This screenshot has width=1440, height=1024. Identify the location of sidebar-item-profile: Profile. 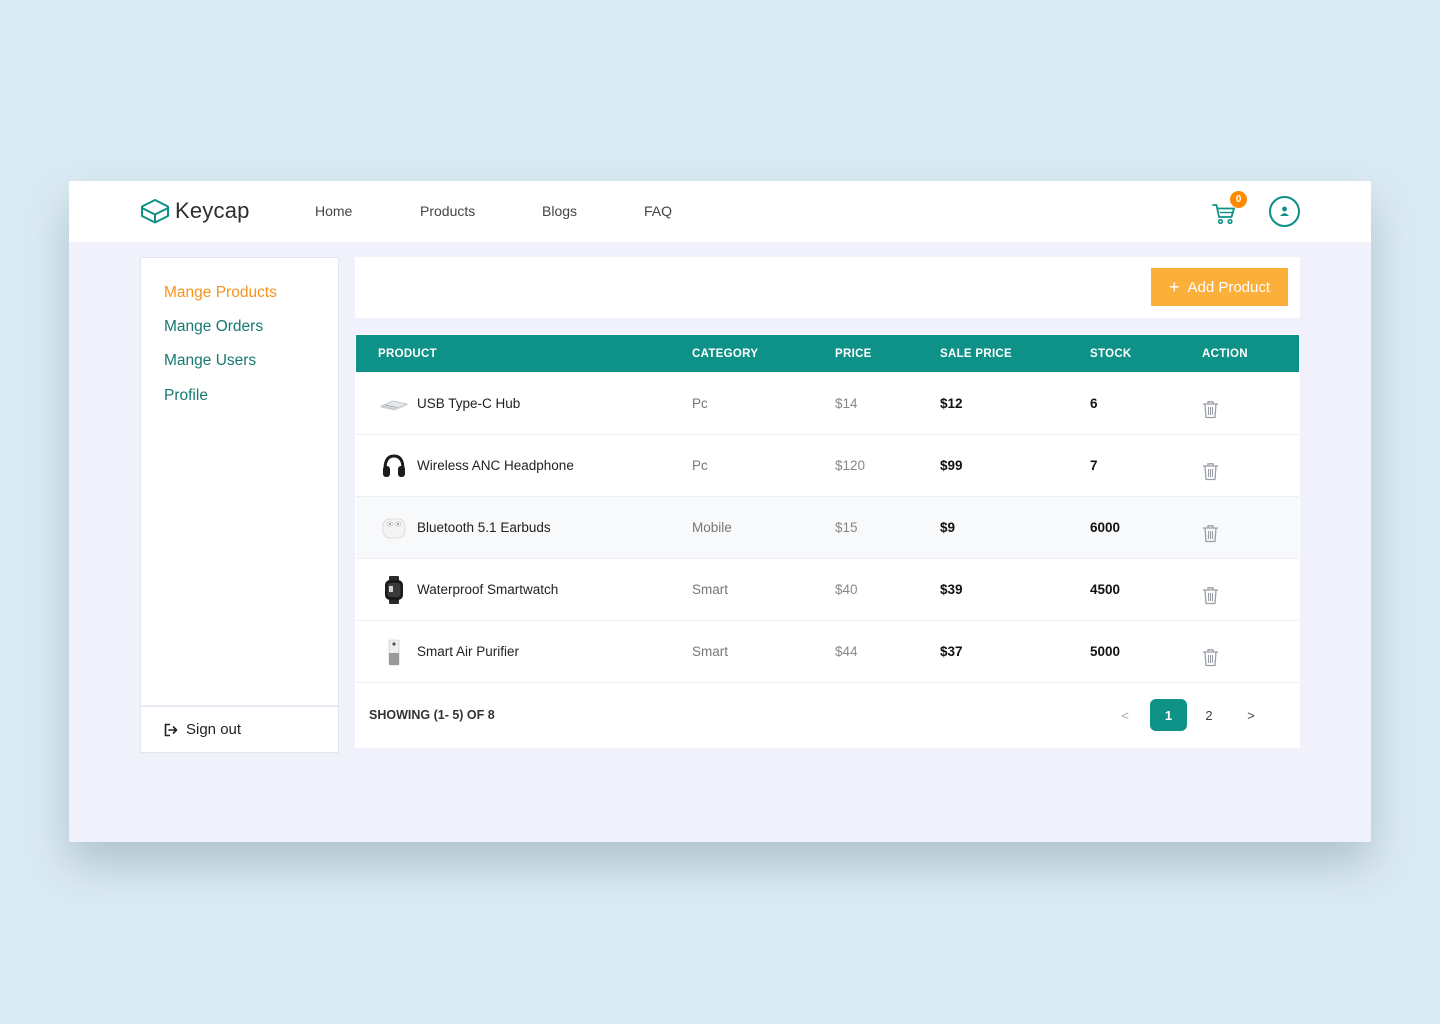
(186, 396).